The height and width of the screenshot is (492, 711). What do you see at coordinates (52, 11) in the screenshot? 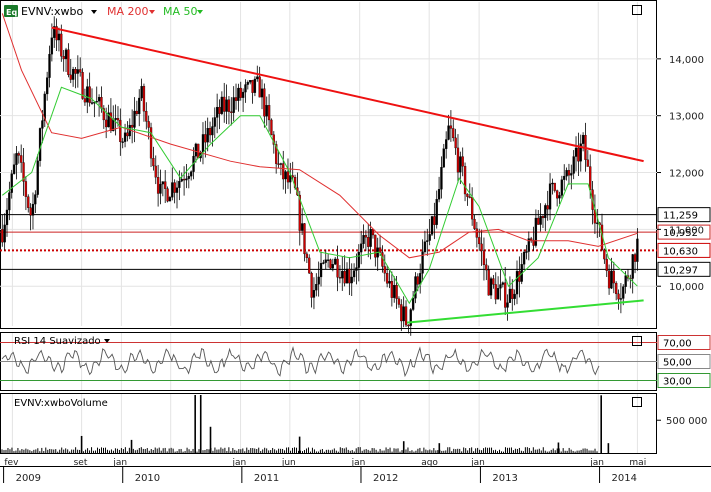
I see `symbol-label: EVNV:xwbo` at bounding box center [52, 11].